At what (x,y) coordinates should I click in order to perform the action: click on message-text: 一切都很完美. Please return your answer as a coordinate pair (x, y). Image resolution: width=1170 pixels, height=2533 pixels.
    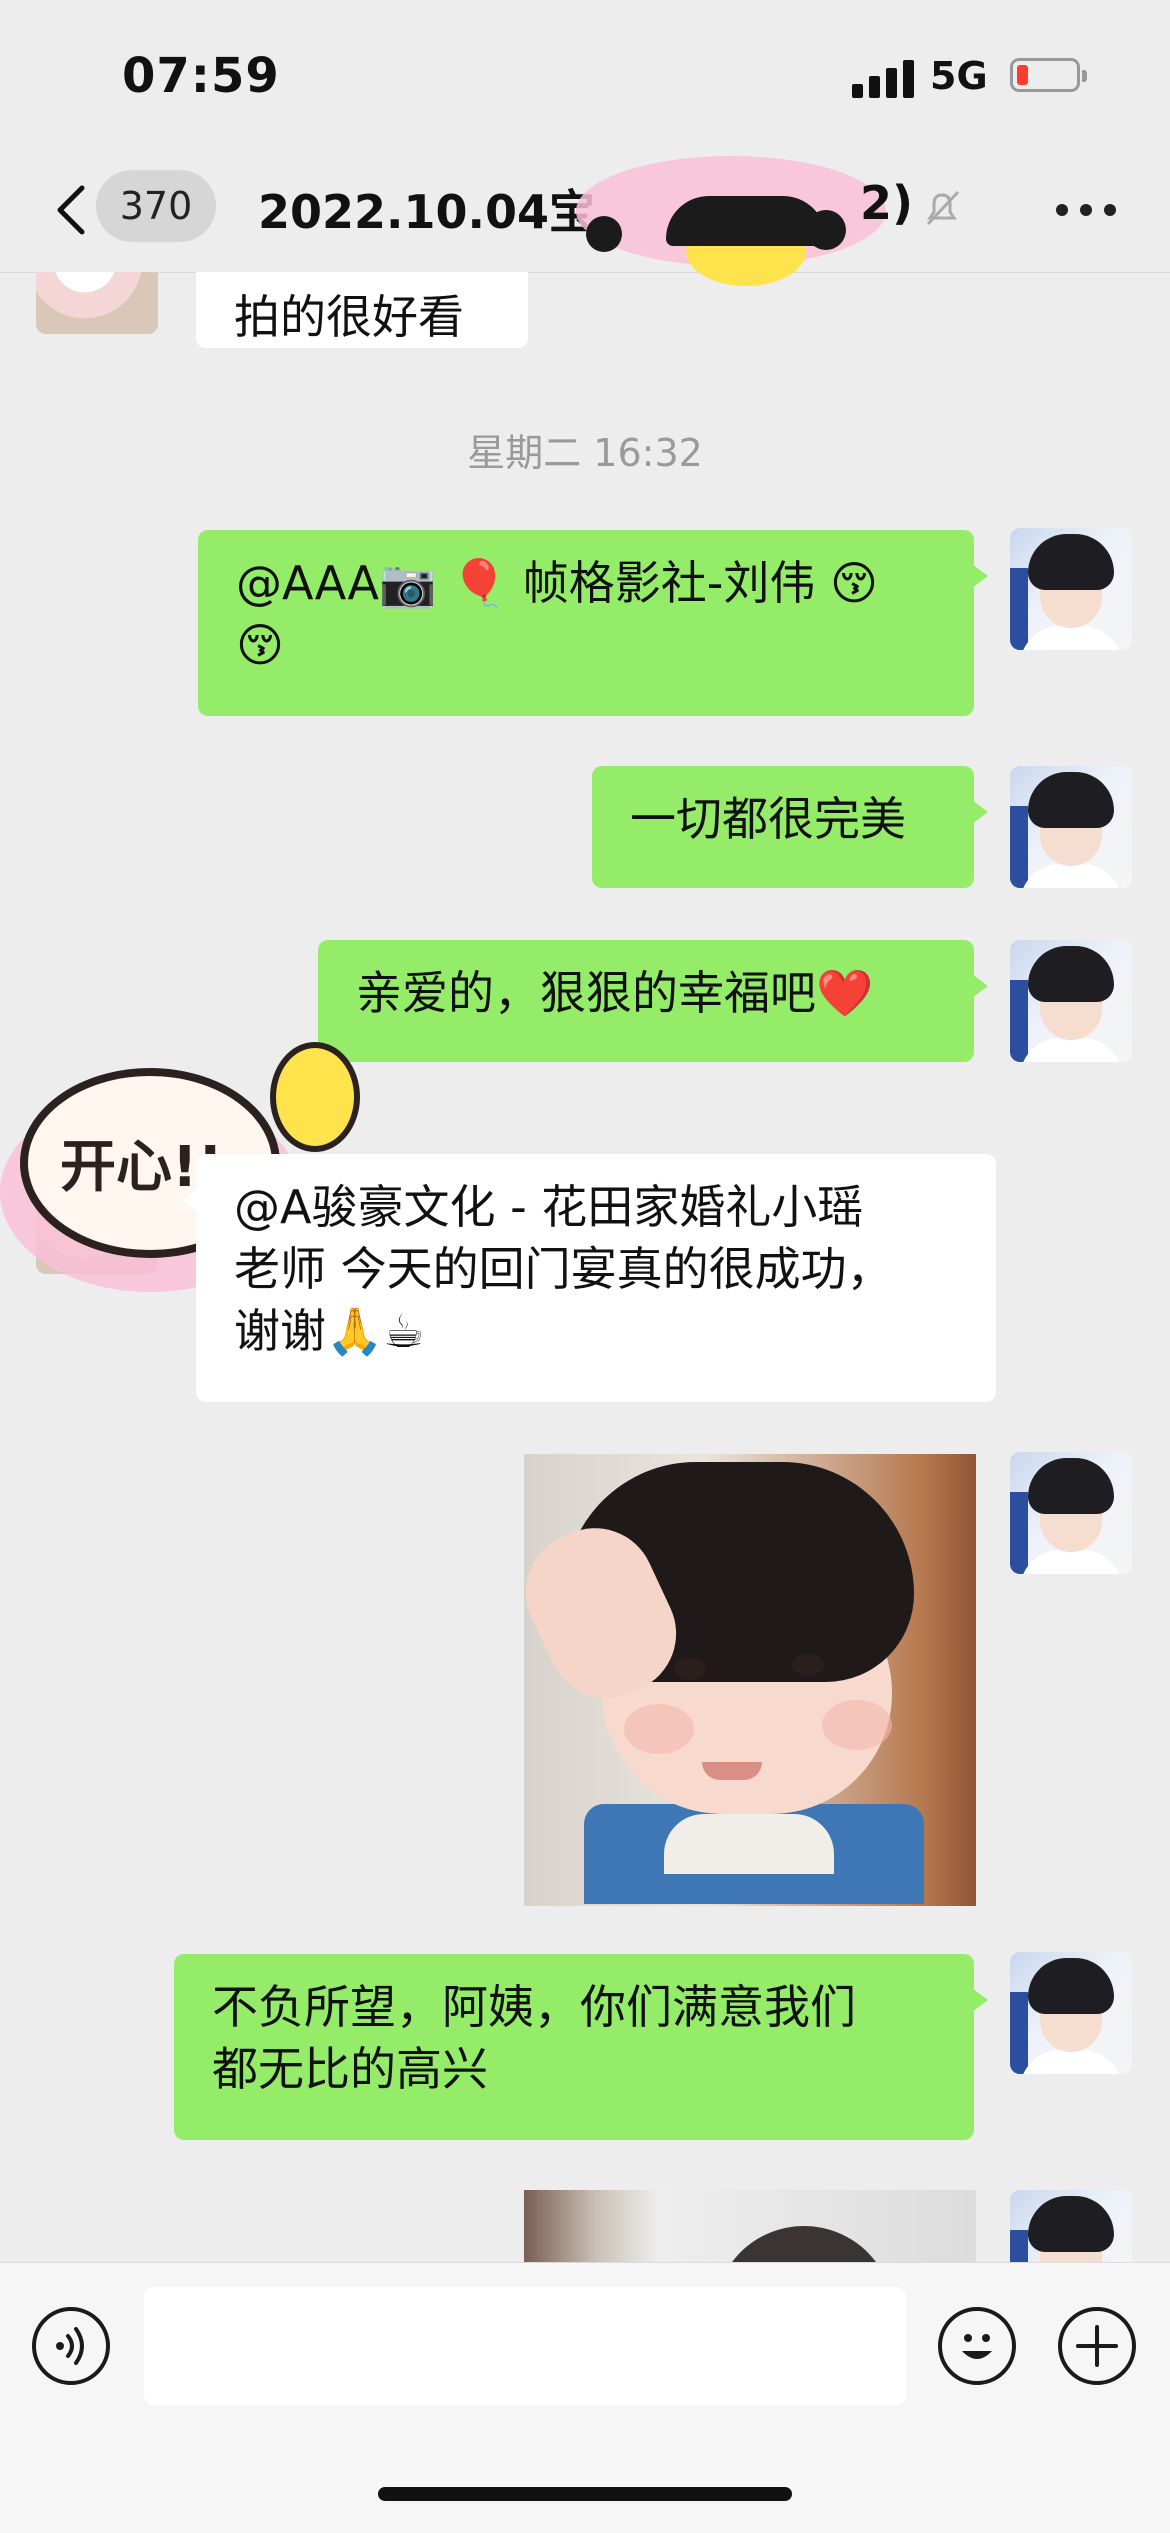
    Looking at the image, I should click on (768, 819).